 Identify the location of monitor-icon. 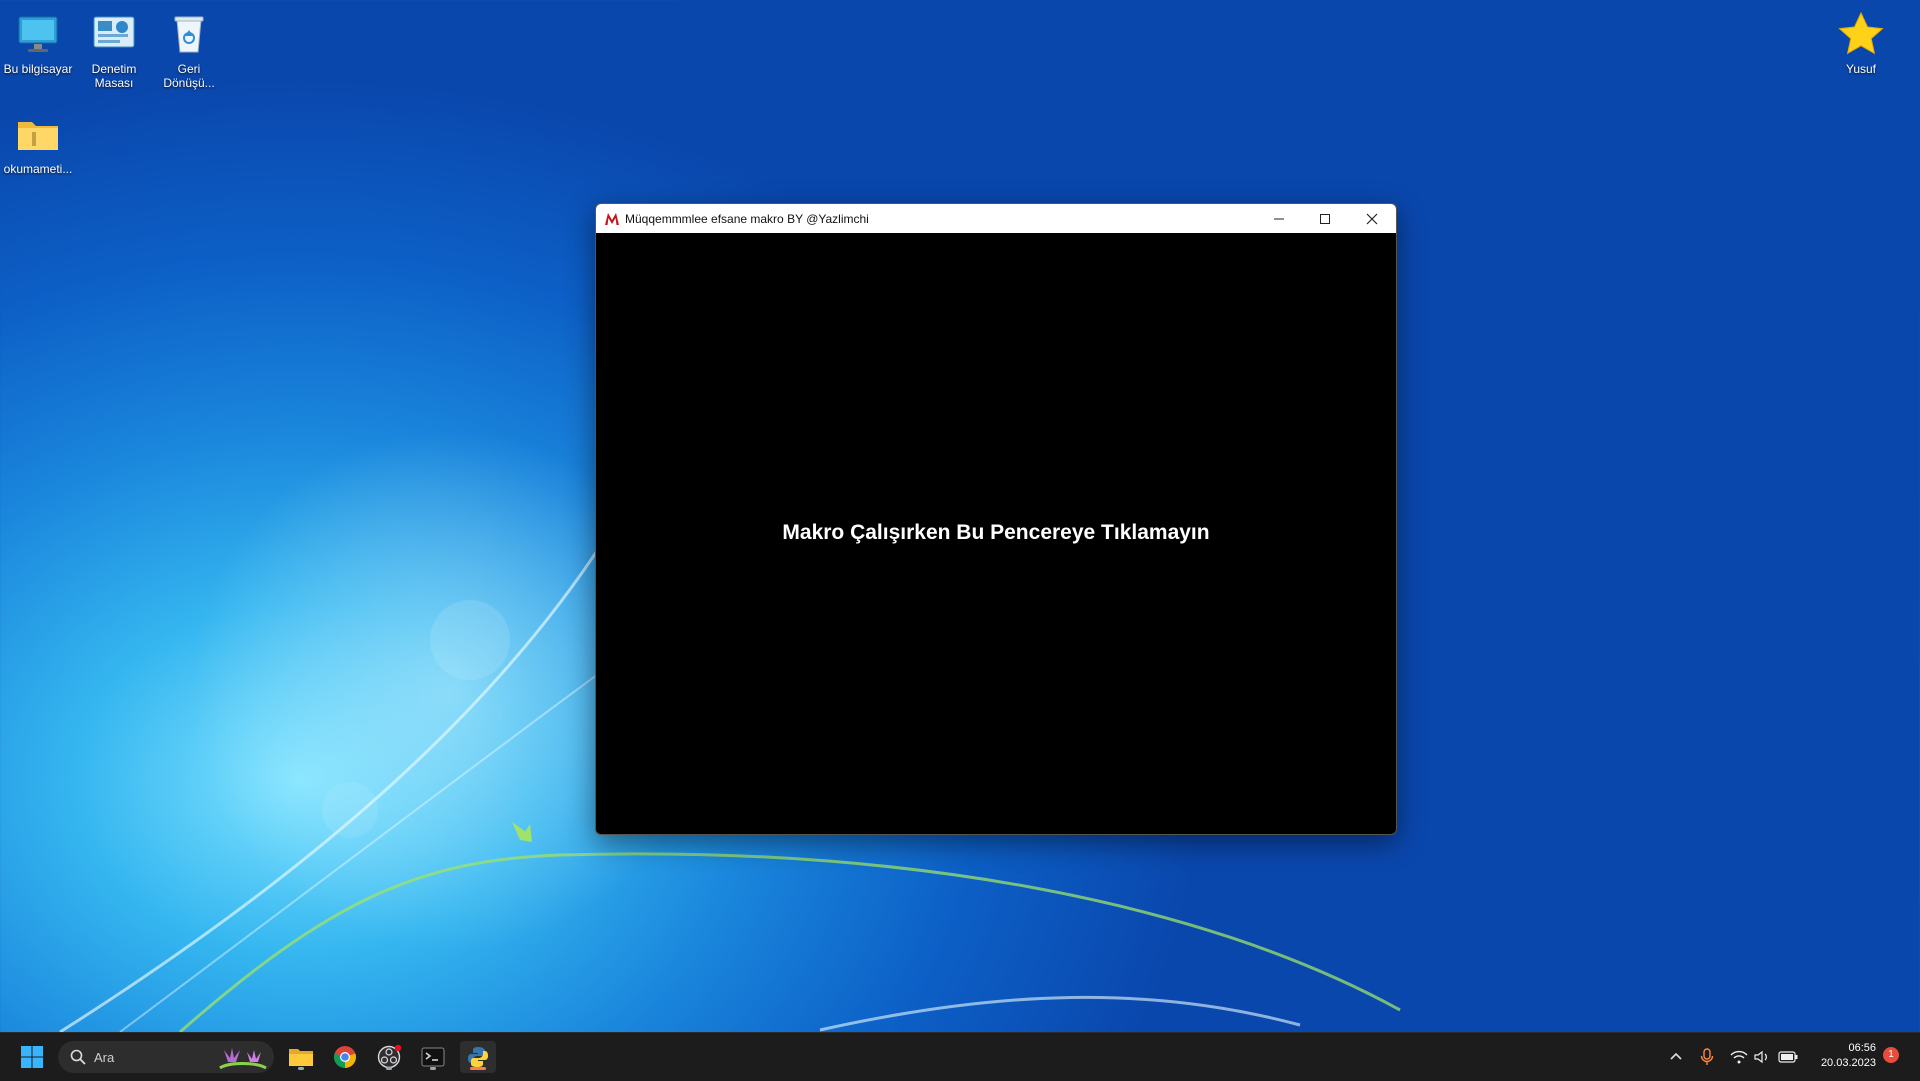
(38, 34).